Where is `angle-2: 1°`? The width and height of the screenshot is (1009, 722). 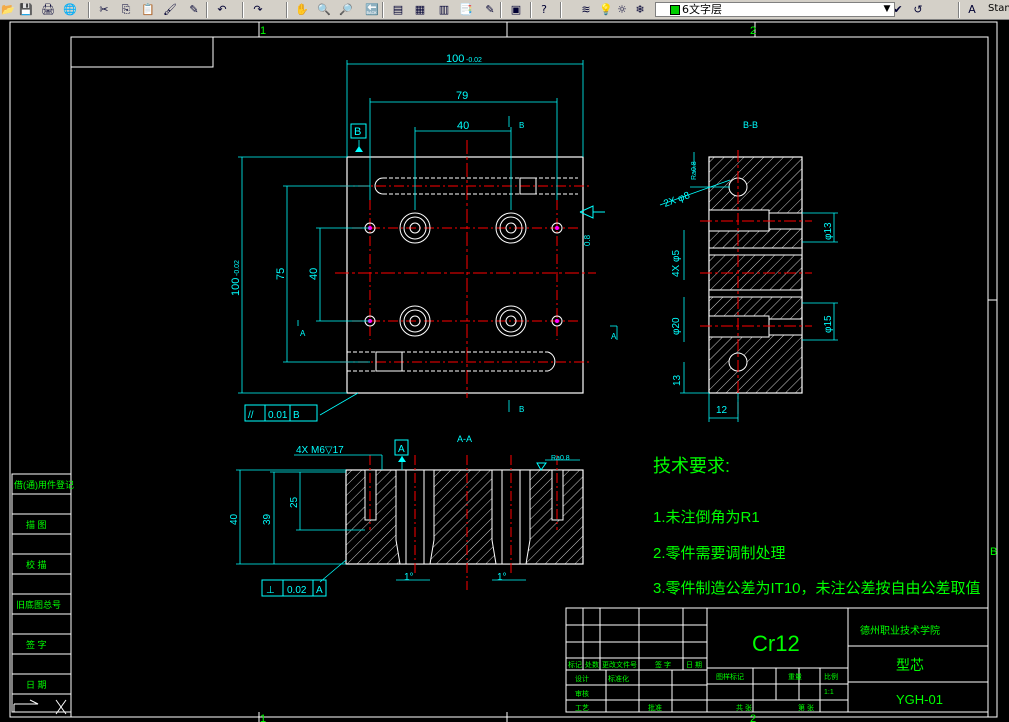
angle-2: 1° is located at coordinates (502, 577).